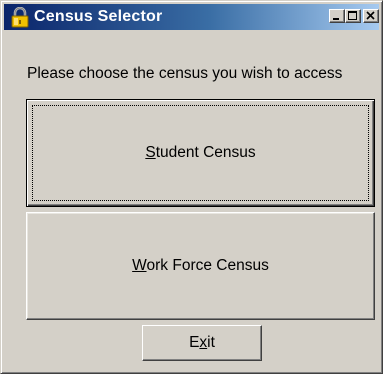 The image size is (383, 374). Describe the element at coordinates (98, 16) in the screenshot. I see `window-title: Census Selector` at that location.